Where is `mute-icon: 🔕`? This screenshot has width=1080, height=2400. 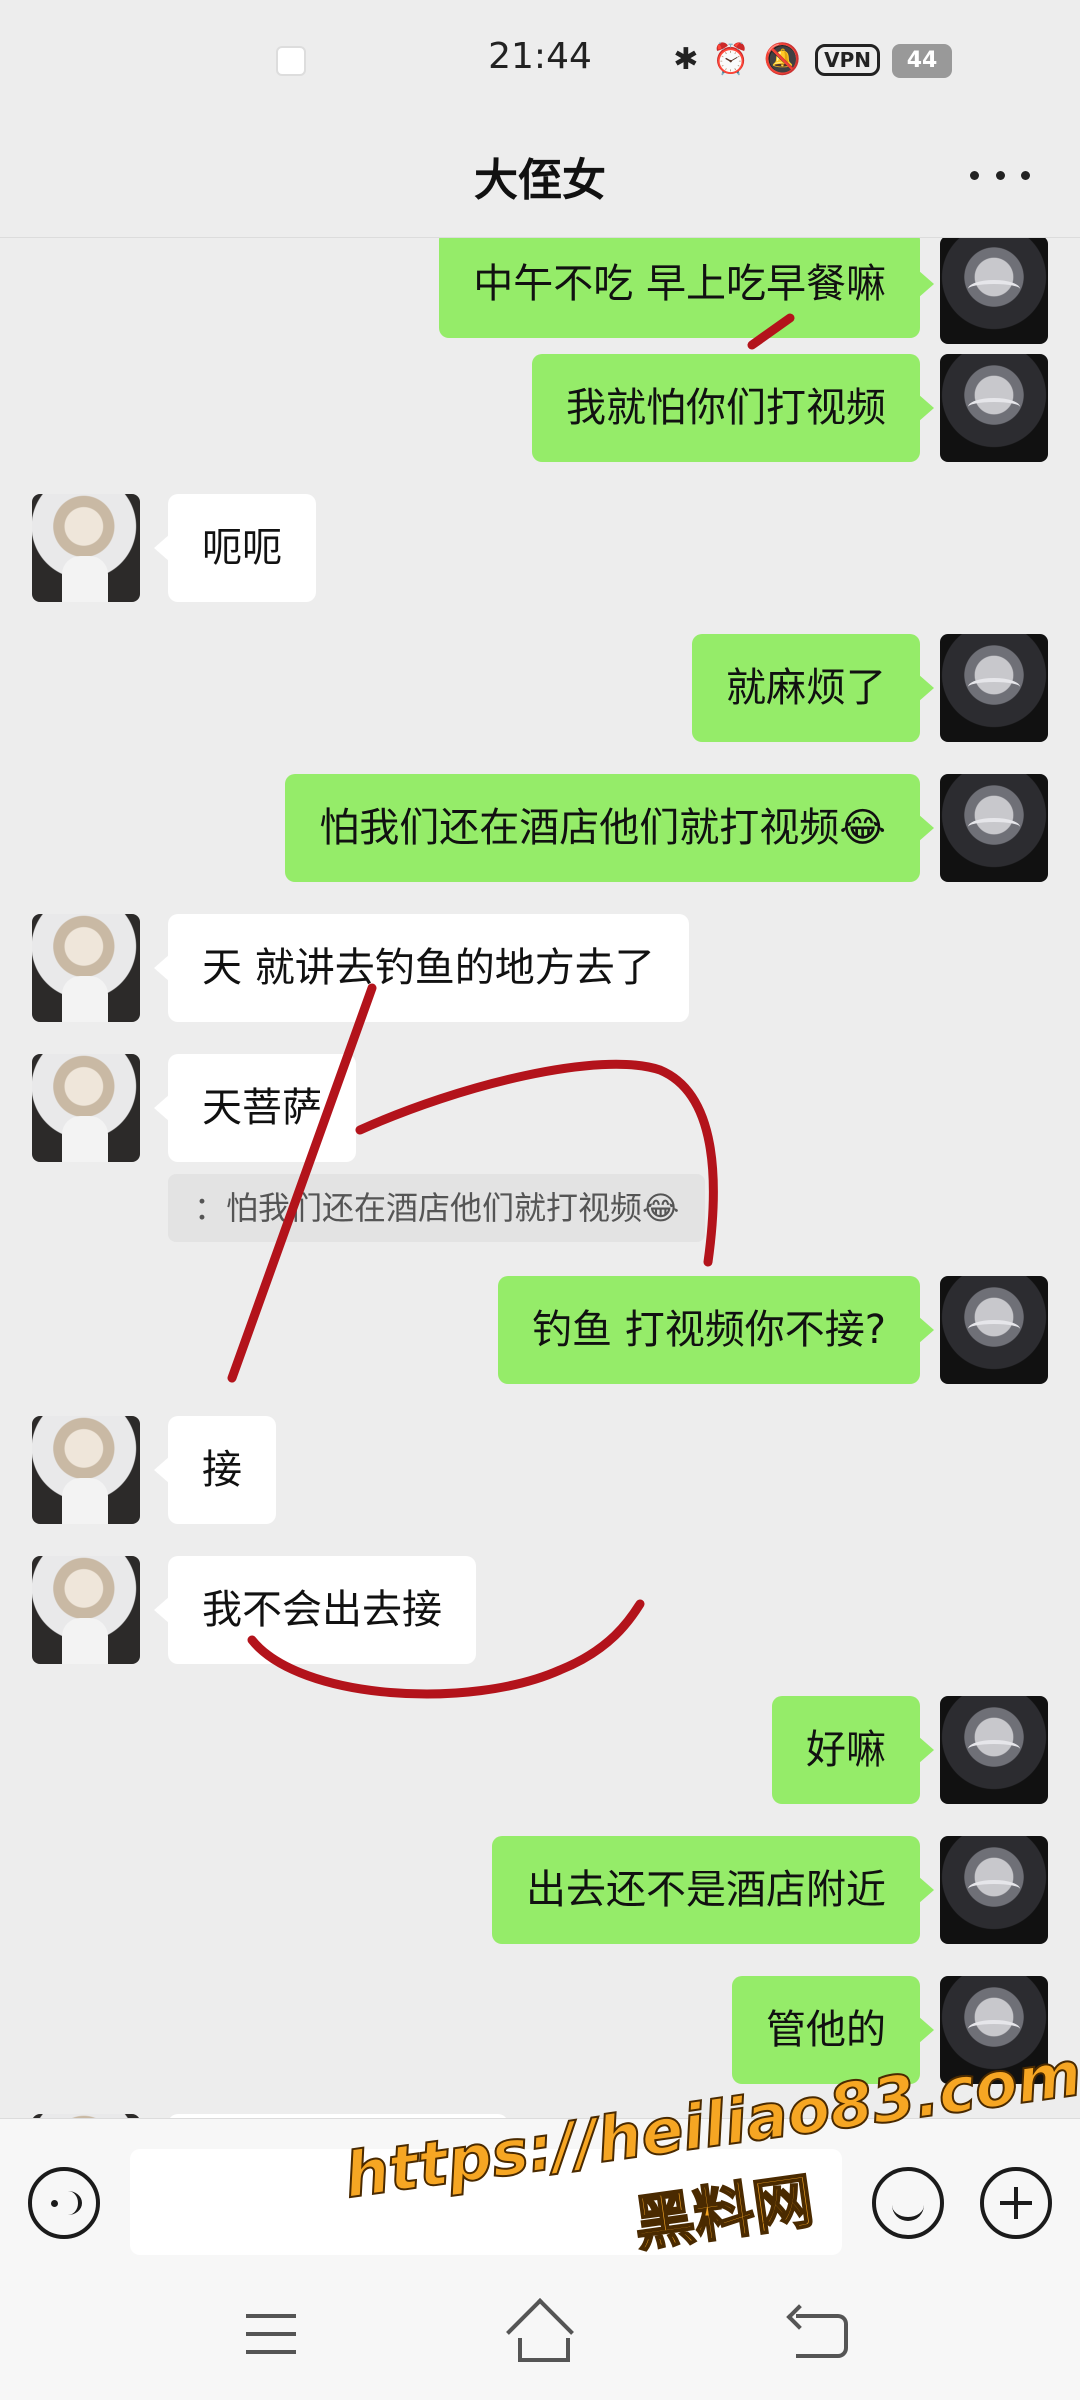 mute-icon: 🔕 is located at coordinates (782, 59).